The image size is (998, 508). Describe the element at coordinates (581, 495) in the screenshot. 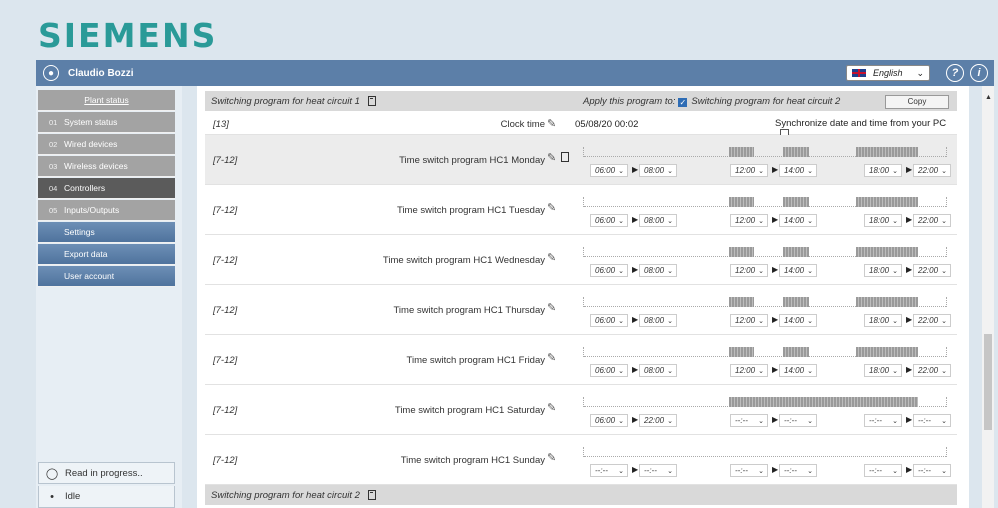

I see `section-header-hc2: Switching program for heat circuit 2` at that location.